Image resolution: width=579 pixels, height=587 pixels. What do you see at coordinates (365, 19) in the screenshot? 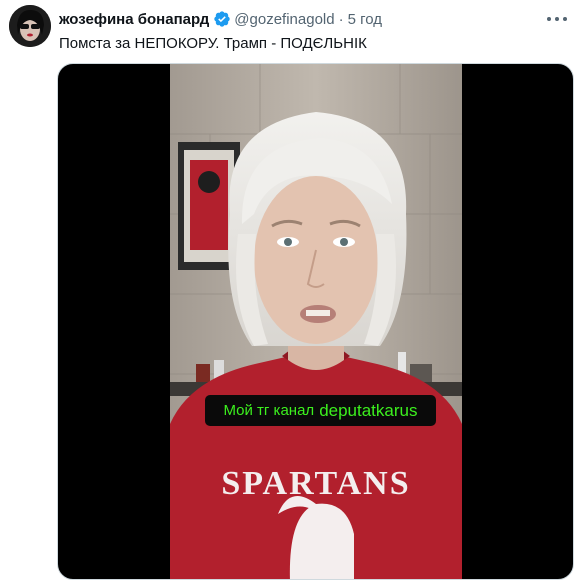
I see `timestamp: 5 год` at bounding box center [365, 19].